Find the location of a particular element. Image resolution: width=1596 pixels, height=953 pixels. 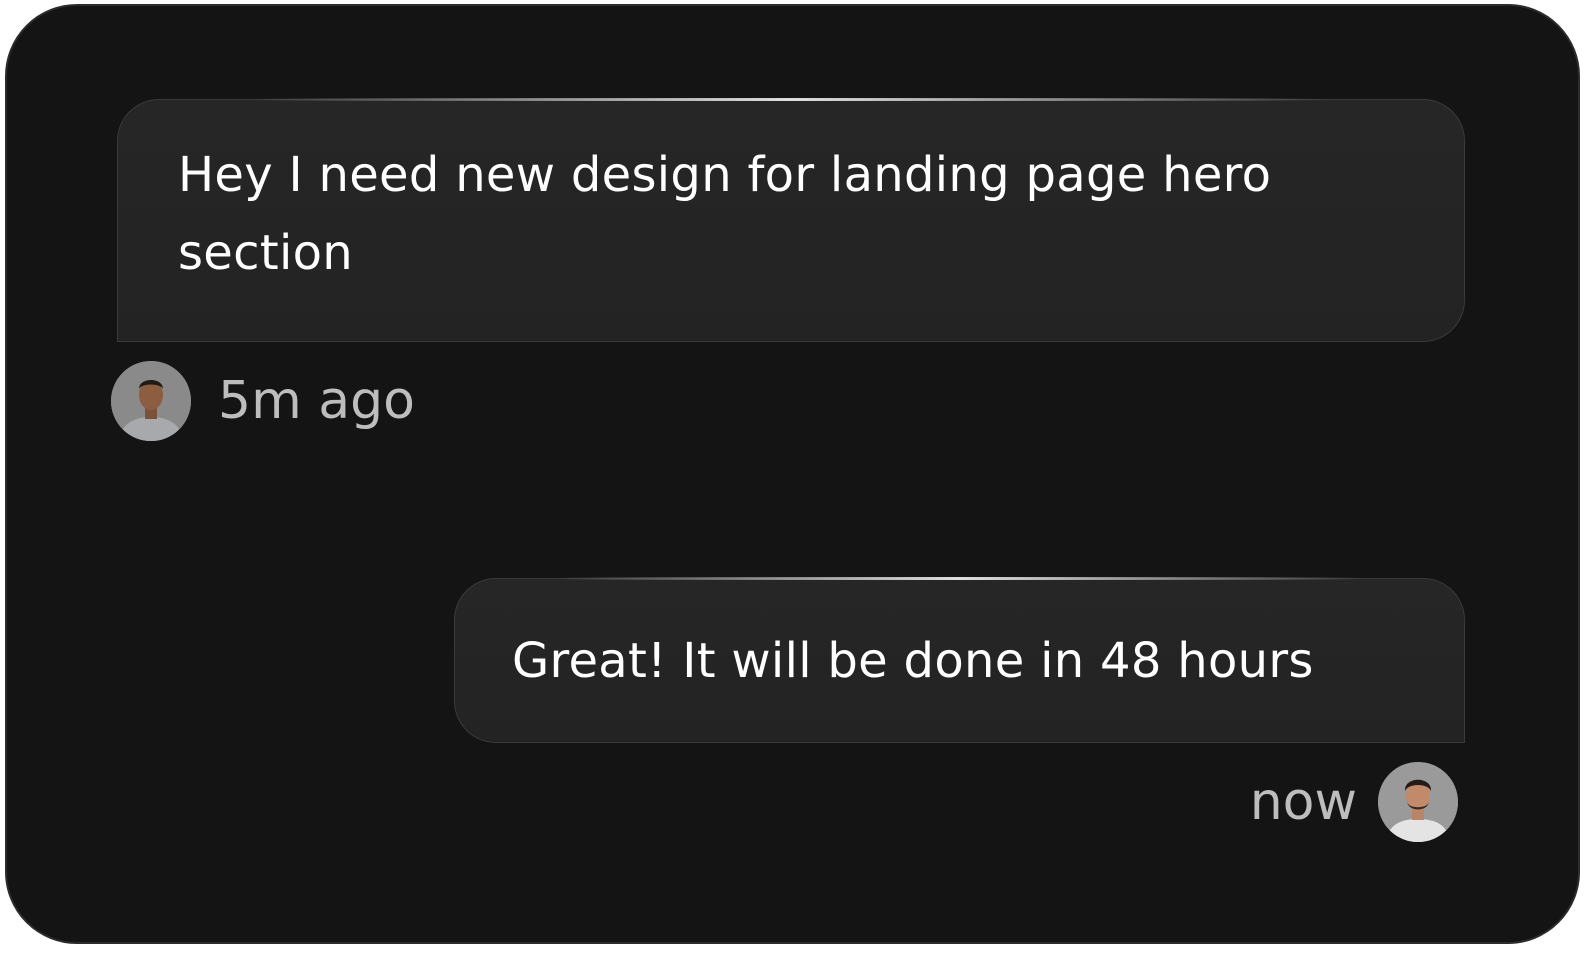

outgoing-message-bubble: Great! It will be done in 48 hours is located at coordinates (959, 660).